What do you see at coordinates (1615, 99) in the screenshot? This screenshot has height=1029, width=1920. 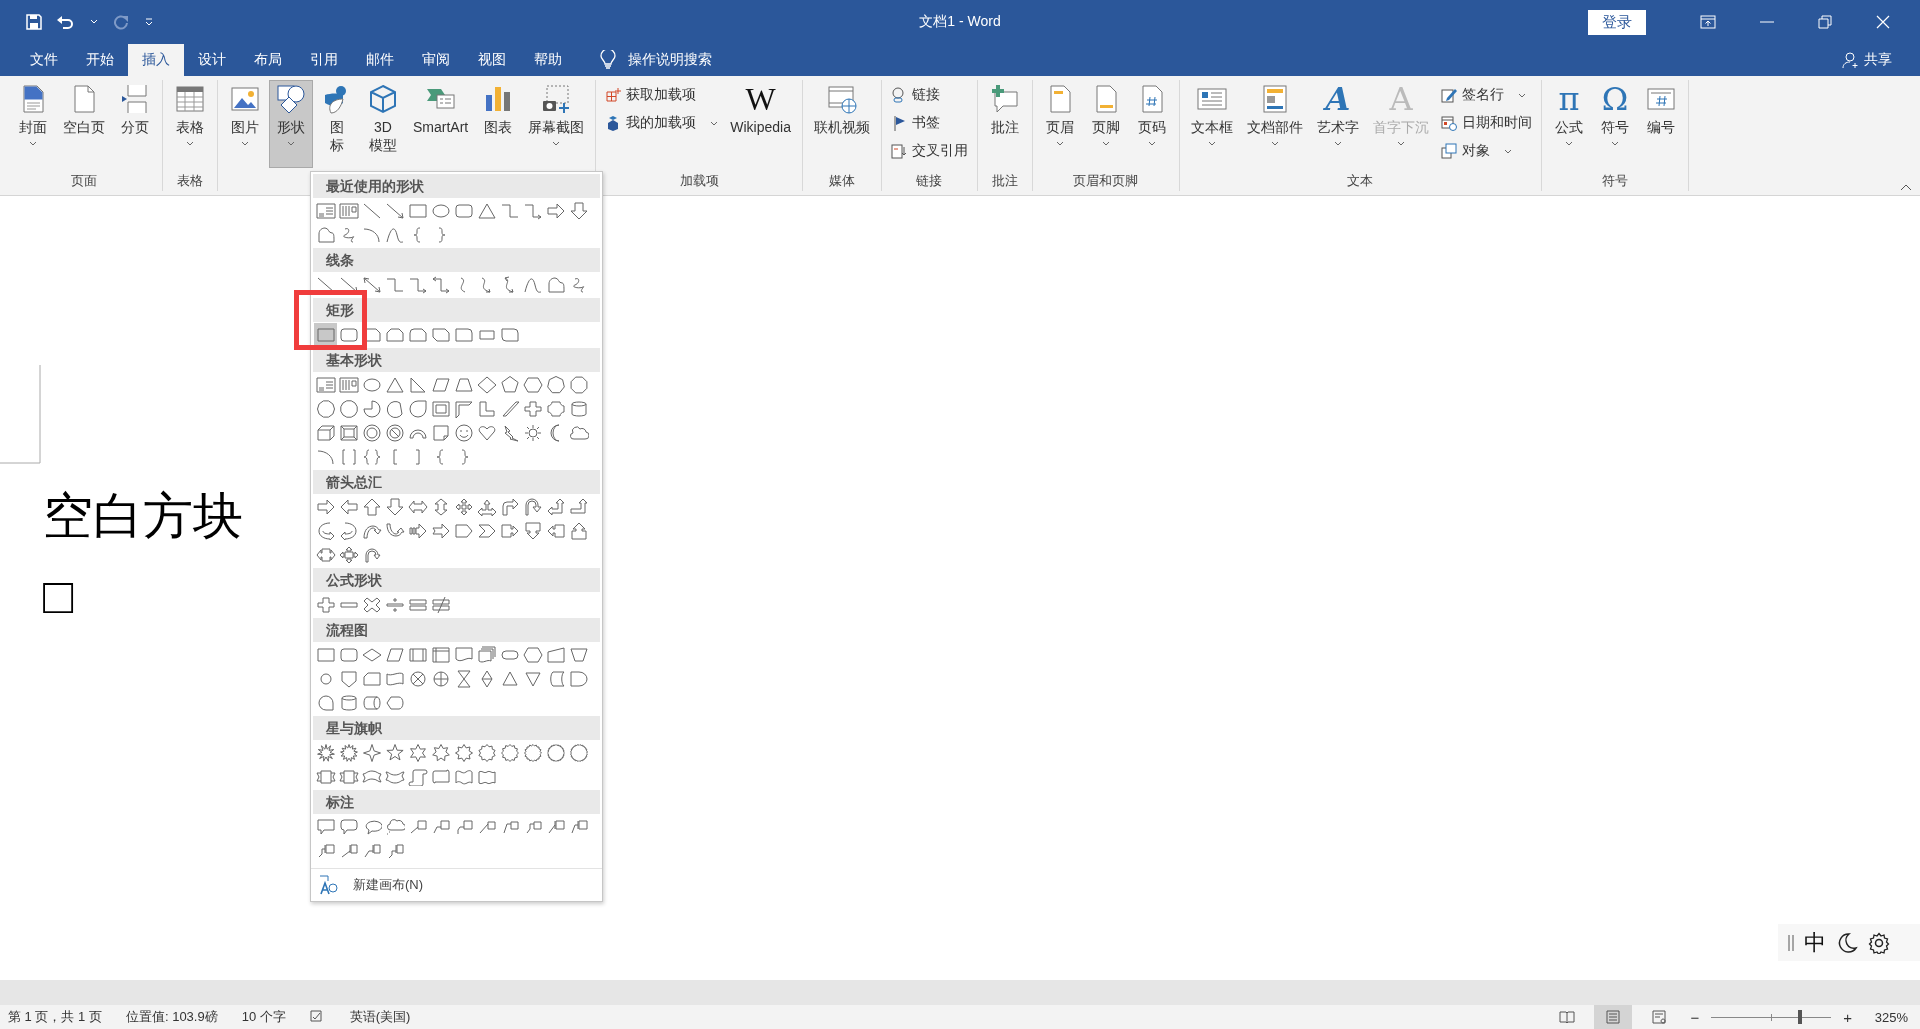 I see `omega-glyph: Ω` at bounding box center [1615, 99].